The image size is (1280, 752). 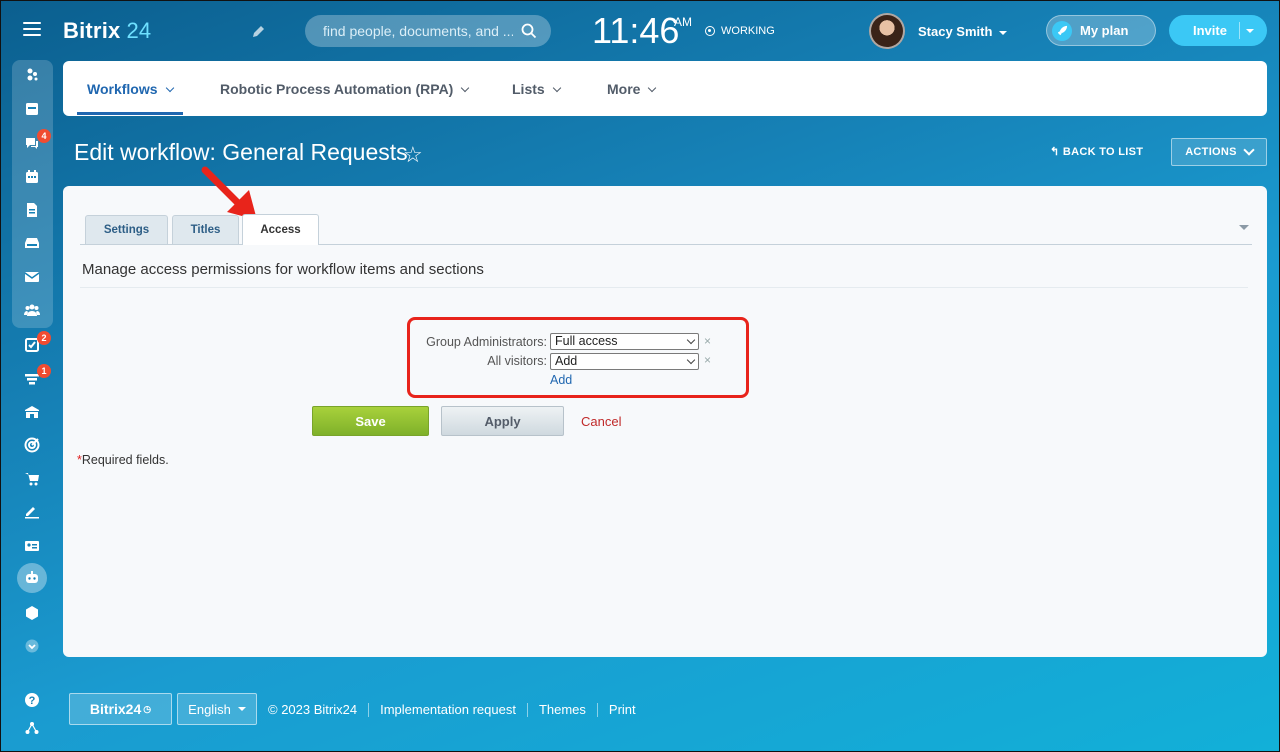 I want to click on footer-link-implementation: Implementation request, so click(x=448, y=709).